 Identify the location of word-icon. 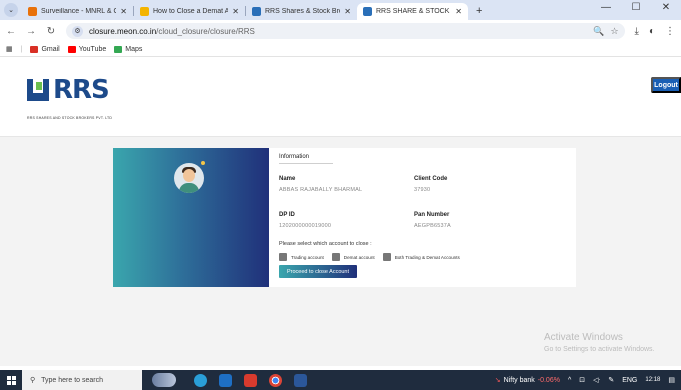
(300, 380).